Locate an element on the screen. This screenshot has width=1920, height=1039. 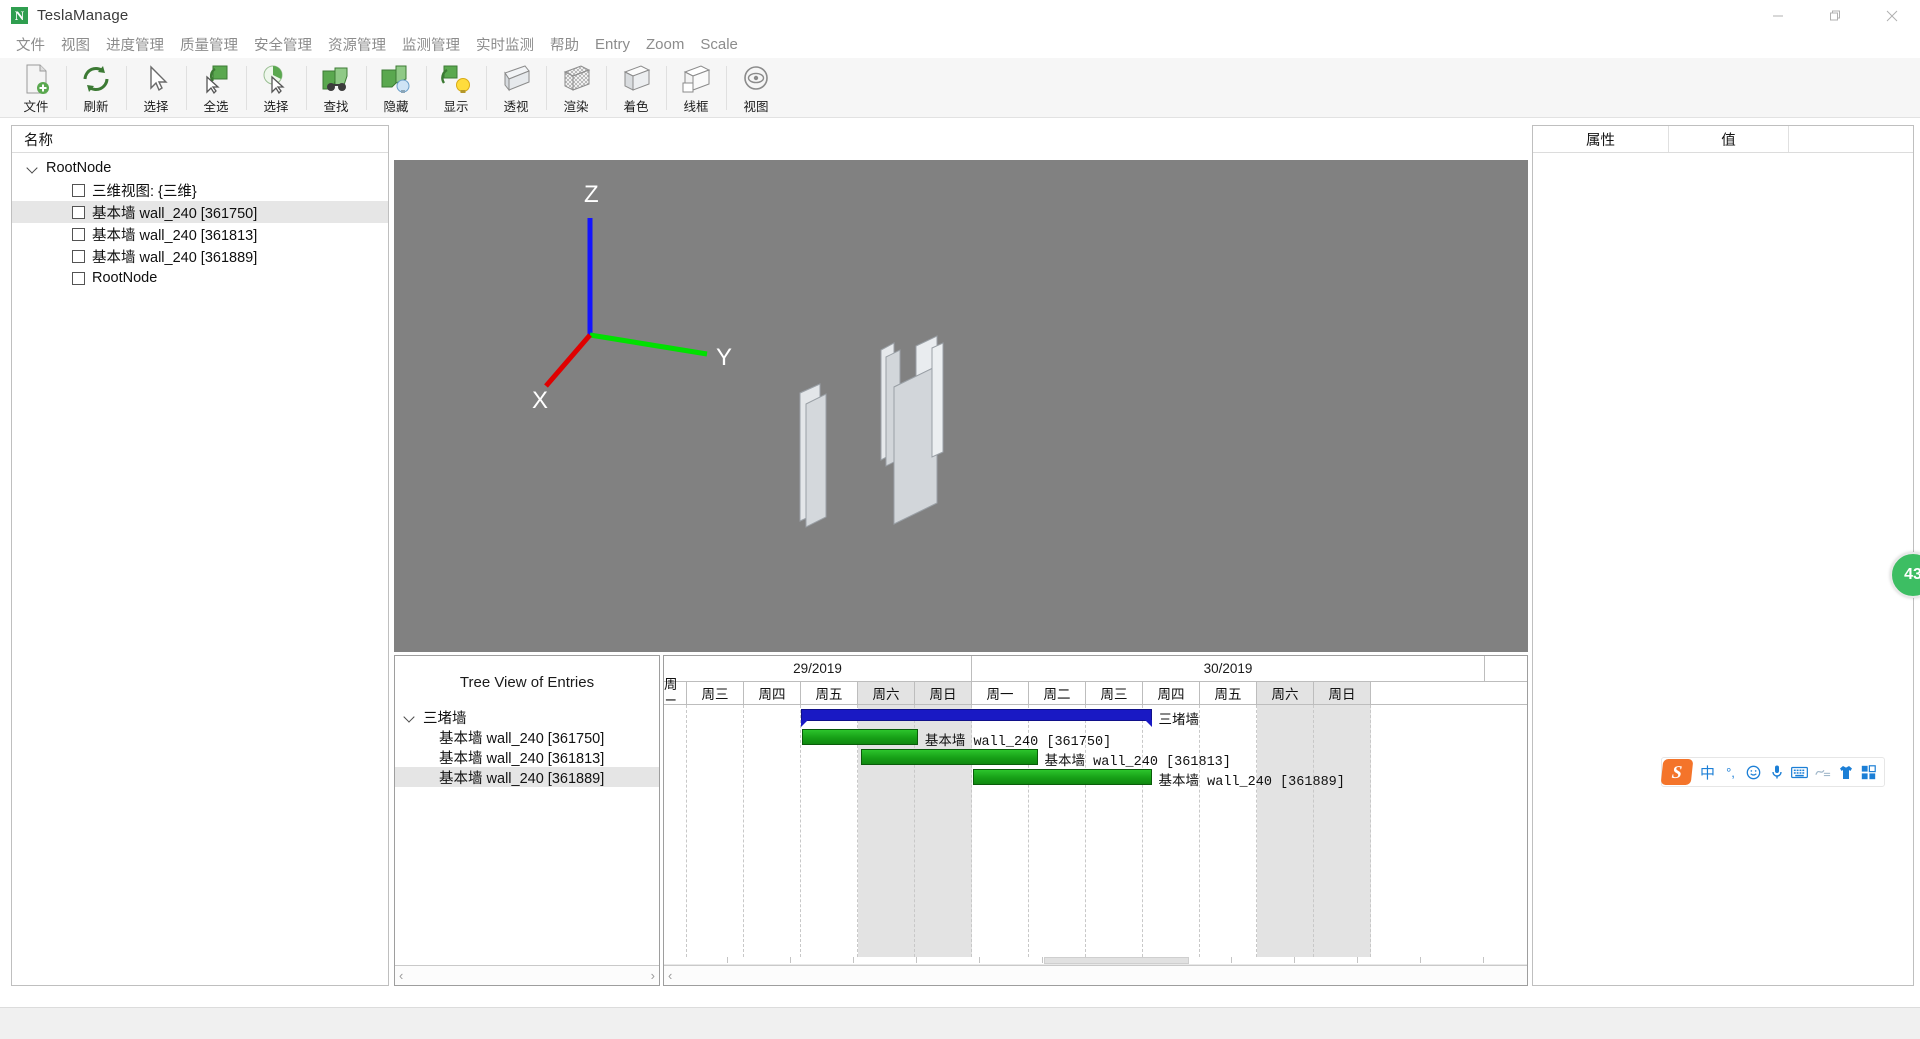
scroll-right-icon: › is located at coordinates (653, 975).